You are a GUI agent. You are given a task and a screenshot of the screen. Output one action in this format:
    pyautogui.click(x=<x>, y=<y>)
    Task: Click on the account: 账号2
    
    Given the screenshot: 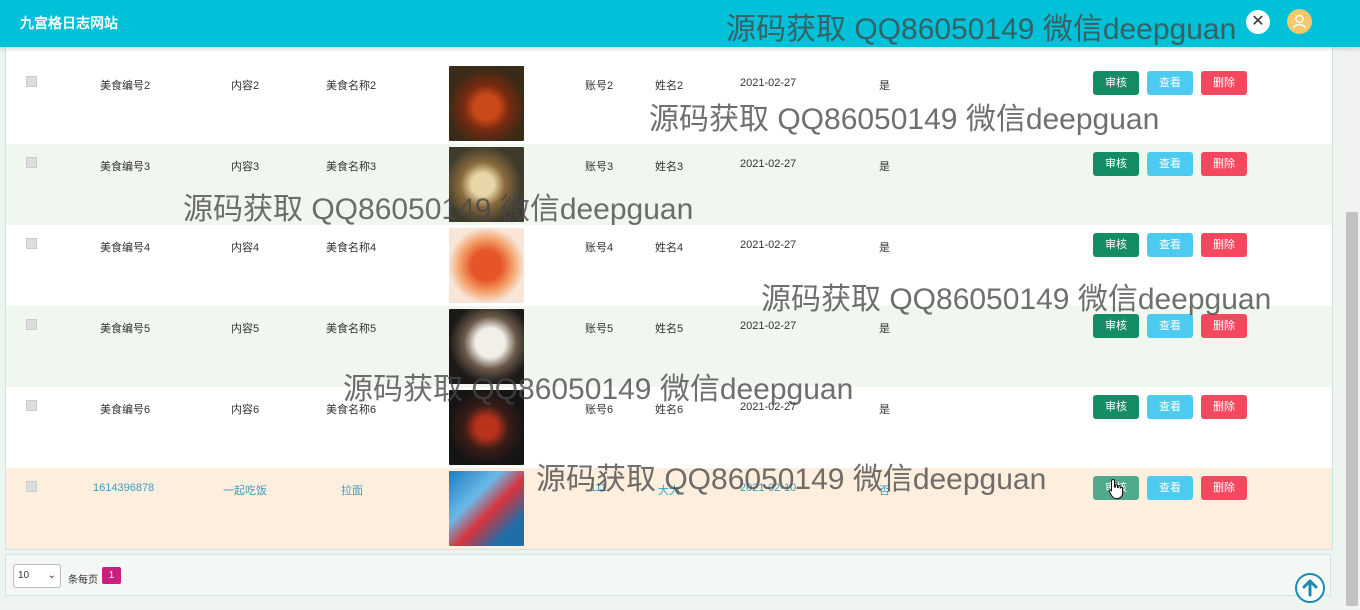 What is the action you would take?
    pyautogui.click(x=599, y=86)
    